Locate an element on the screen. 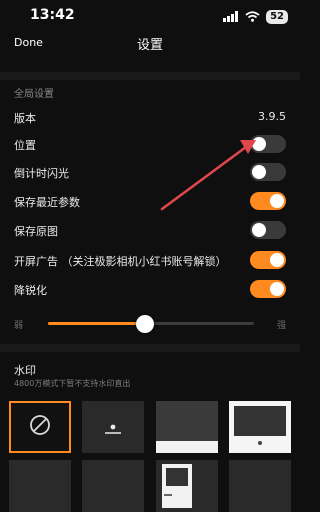 The height and width of the screenshot is (512, 320). location-label: 位置 is located at coordinates (25, 145).